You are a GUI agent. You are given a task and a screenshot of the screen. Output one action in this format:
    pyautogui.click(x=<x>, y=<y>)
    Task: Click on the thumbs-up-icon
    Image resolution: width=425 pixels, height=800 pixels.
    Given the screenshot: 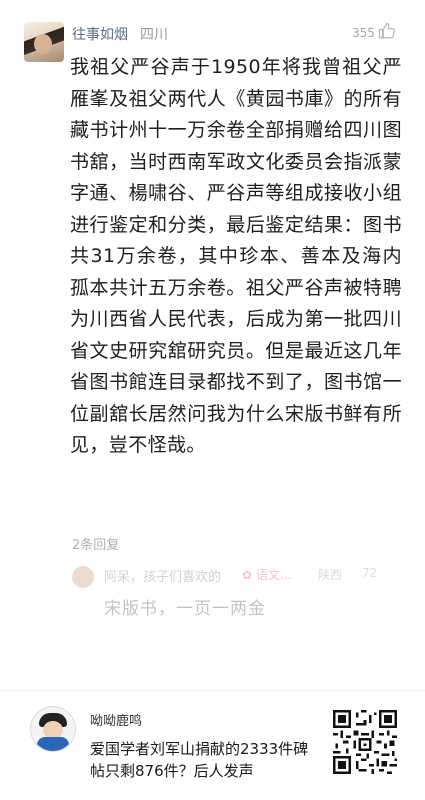 What is the action you would take?
    pyautogui.click(x=387, y=31)
    